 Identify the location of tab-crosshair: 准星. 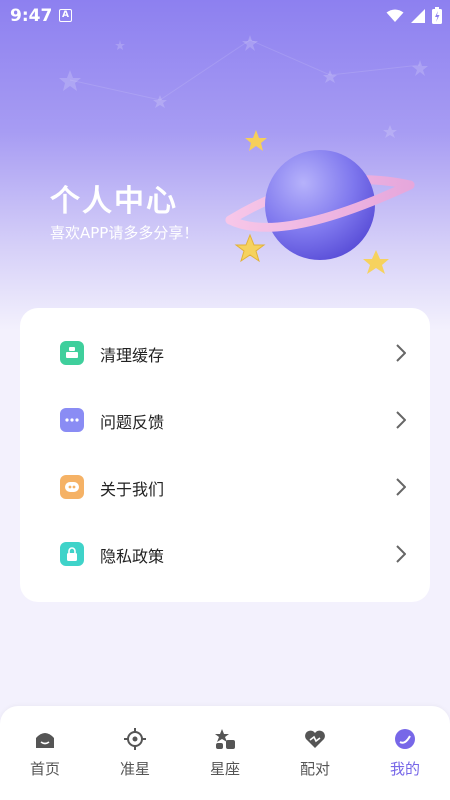
(135, 753).